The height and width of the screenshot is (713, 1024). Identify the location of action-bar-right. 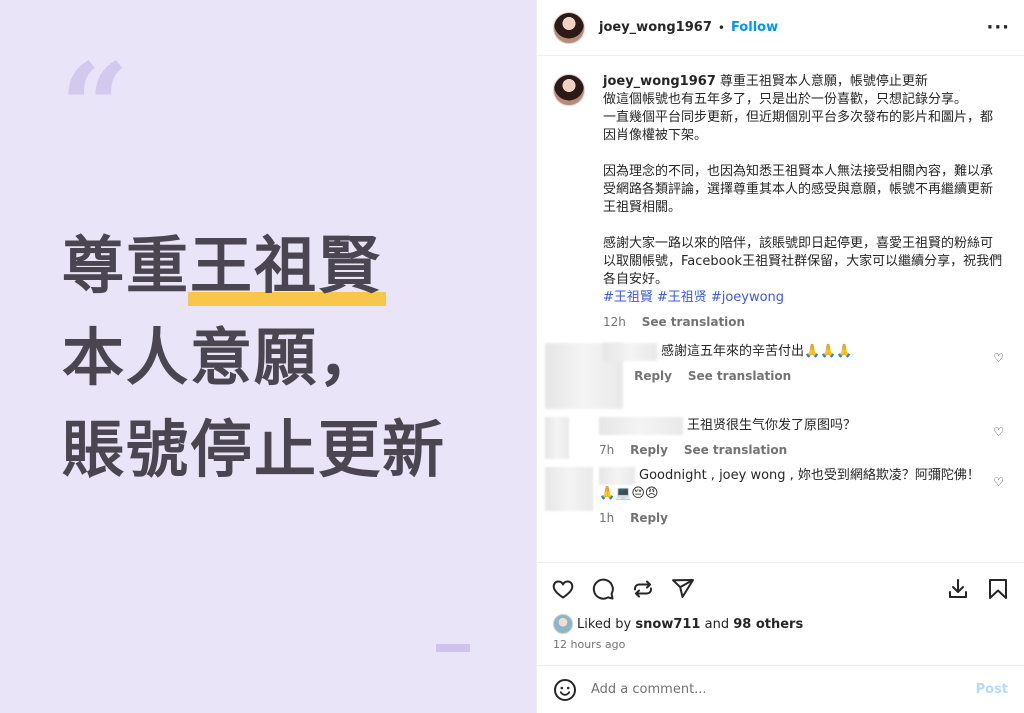
(970, 589).